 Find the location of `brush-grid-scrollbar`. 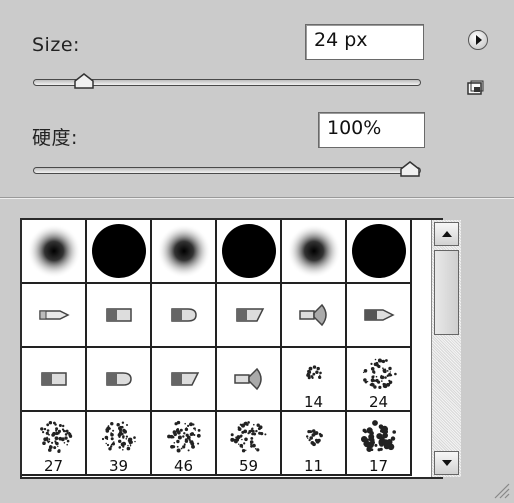

brush-grid-scrollbar is located at coordinates (446, 348).